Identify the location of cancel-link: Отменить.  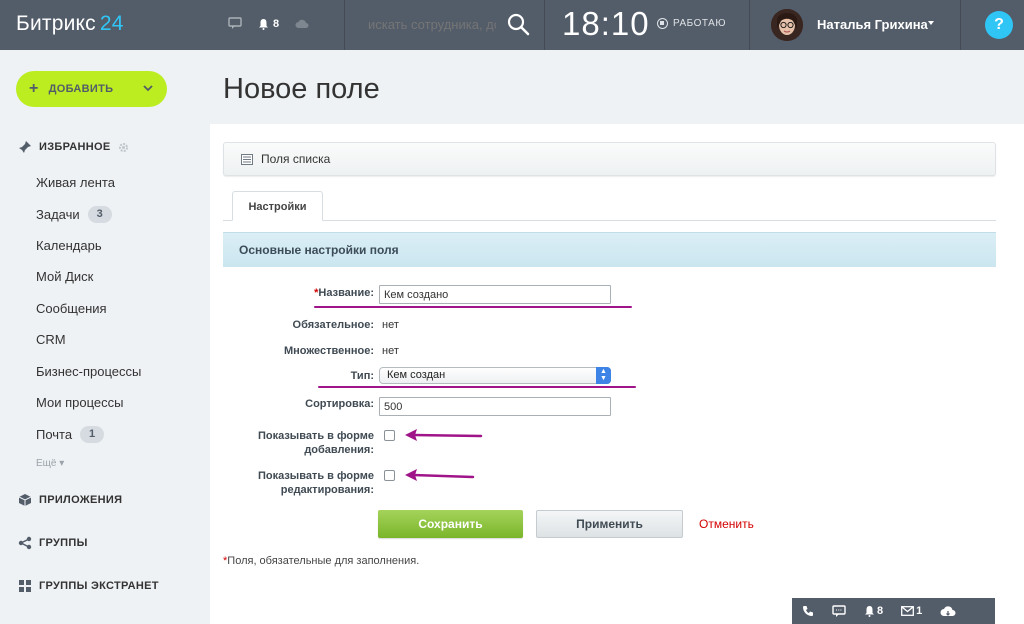
(726, 524).